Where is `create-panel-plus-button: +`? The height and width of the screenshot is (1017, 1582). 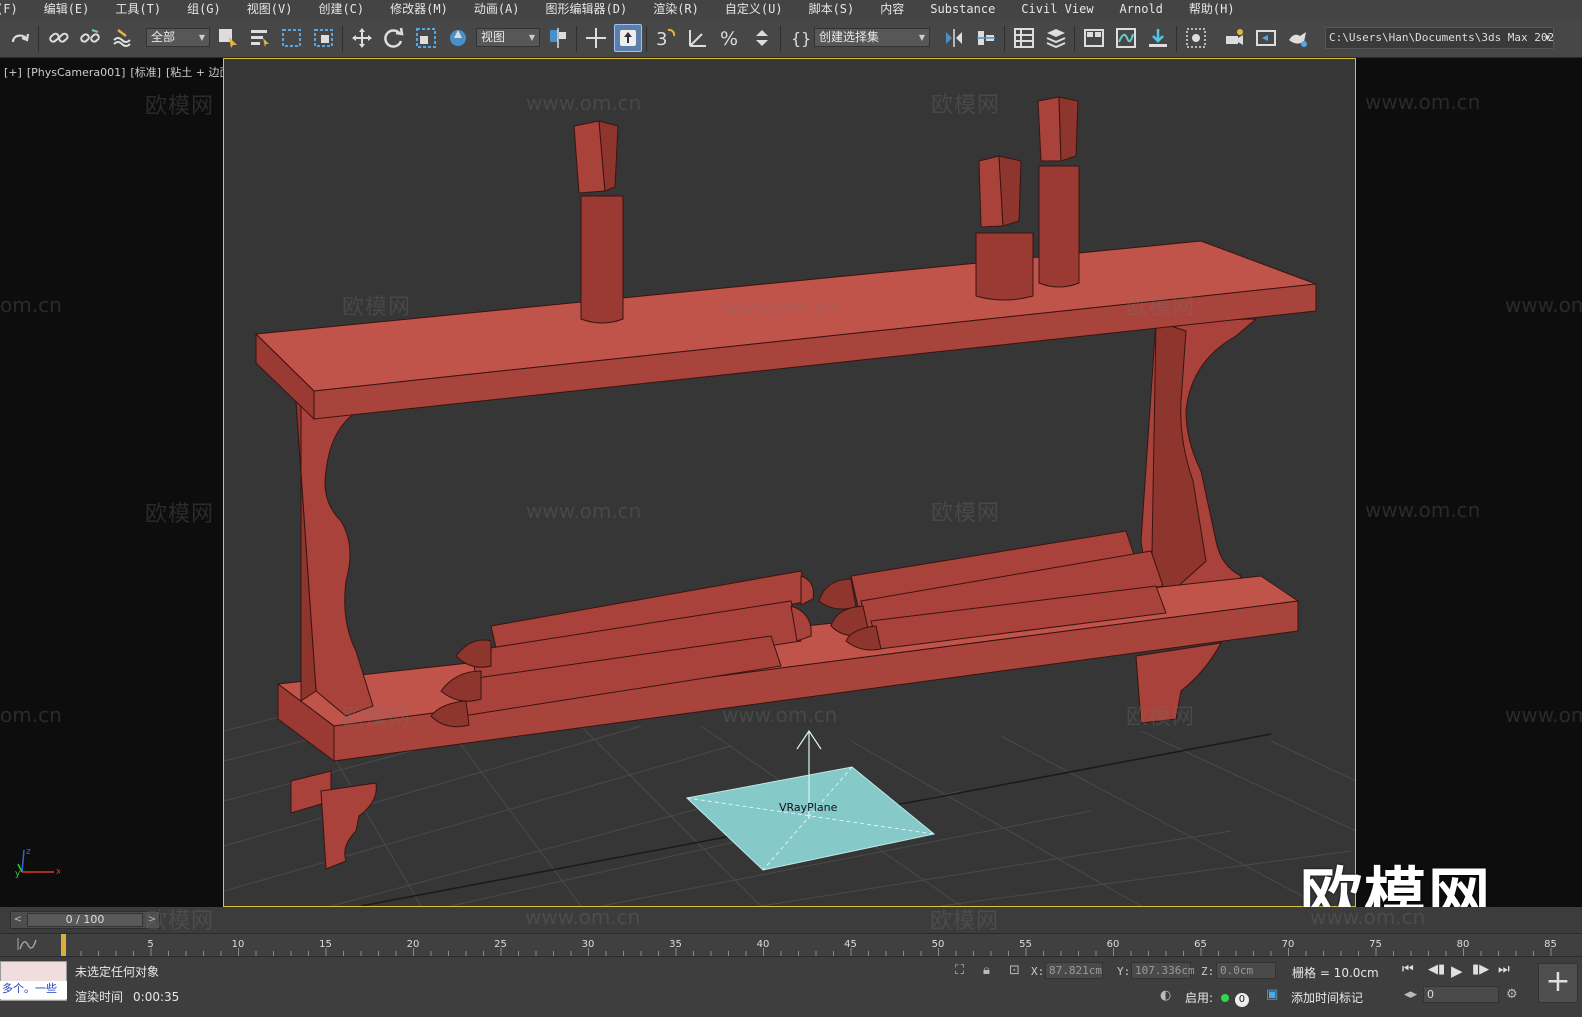 create-panel-plus-button: + is located at coordinates (1558, 983).